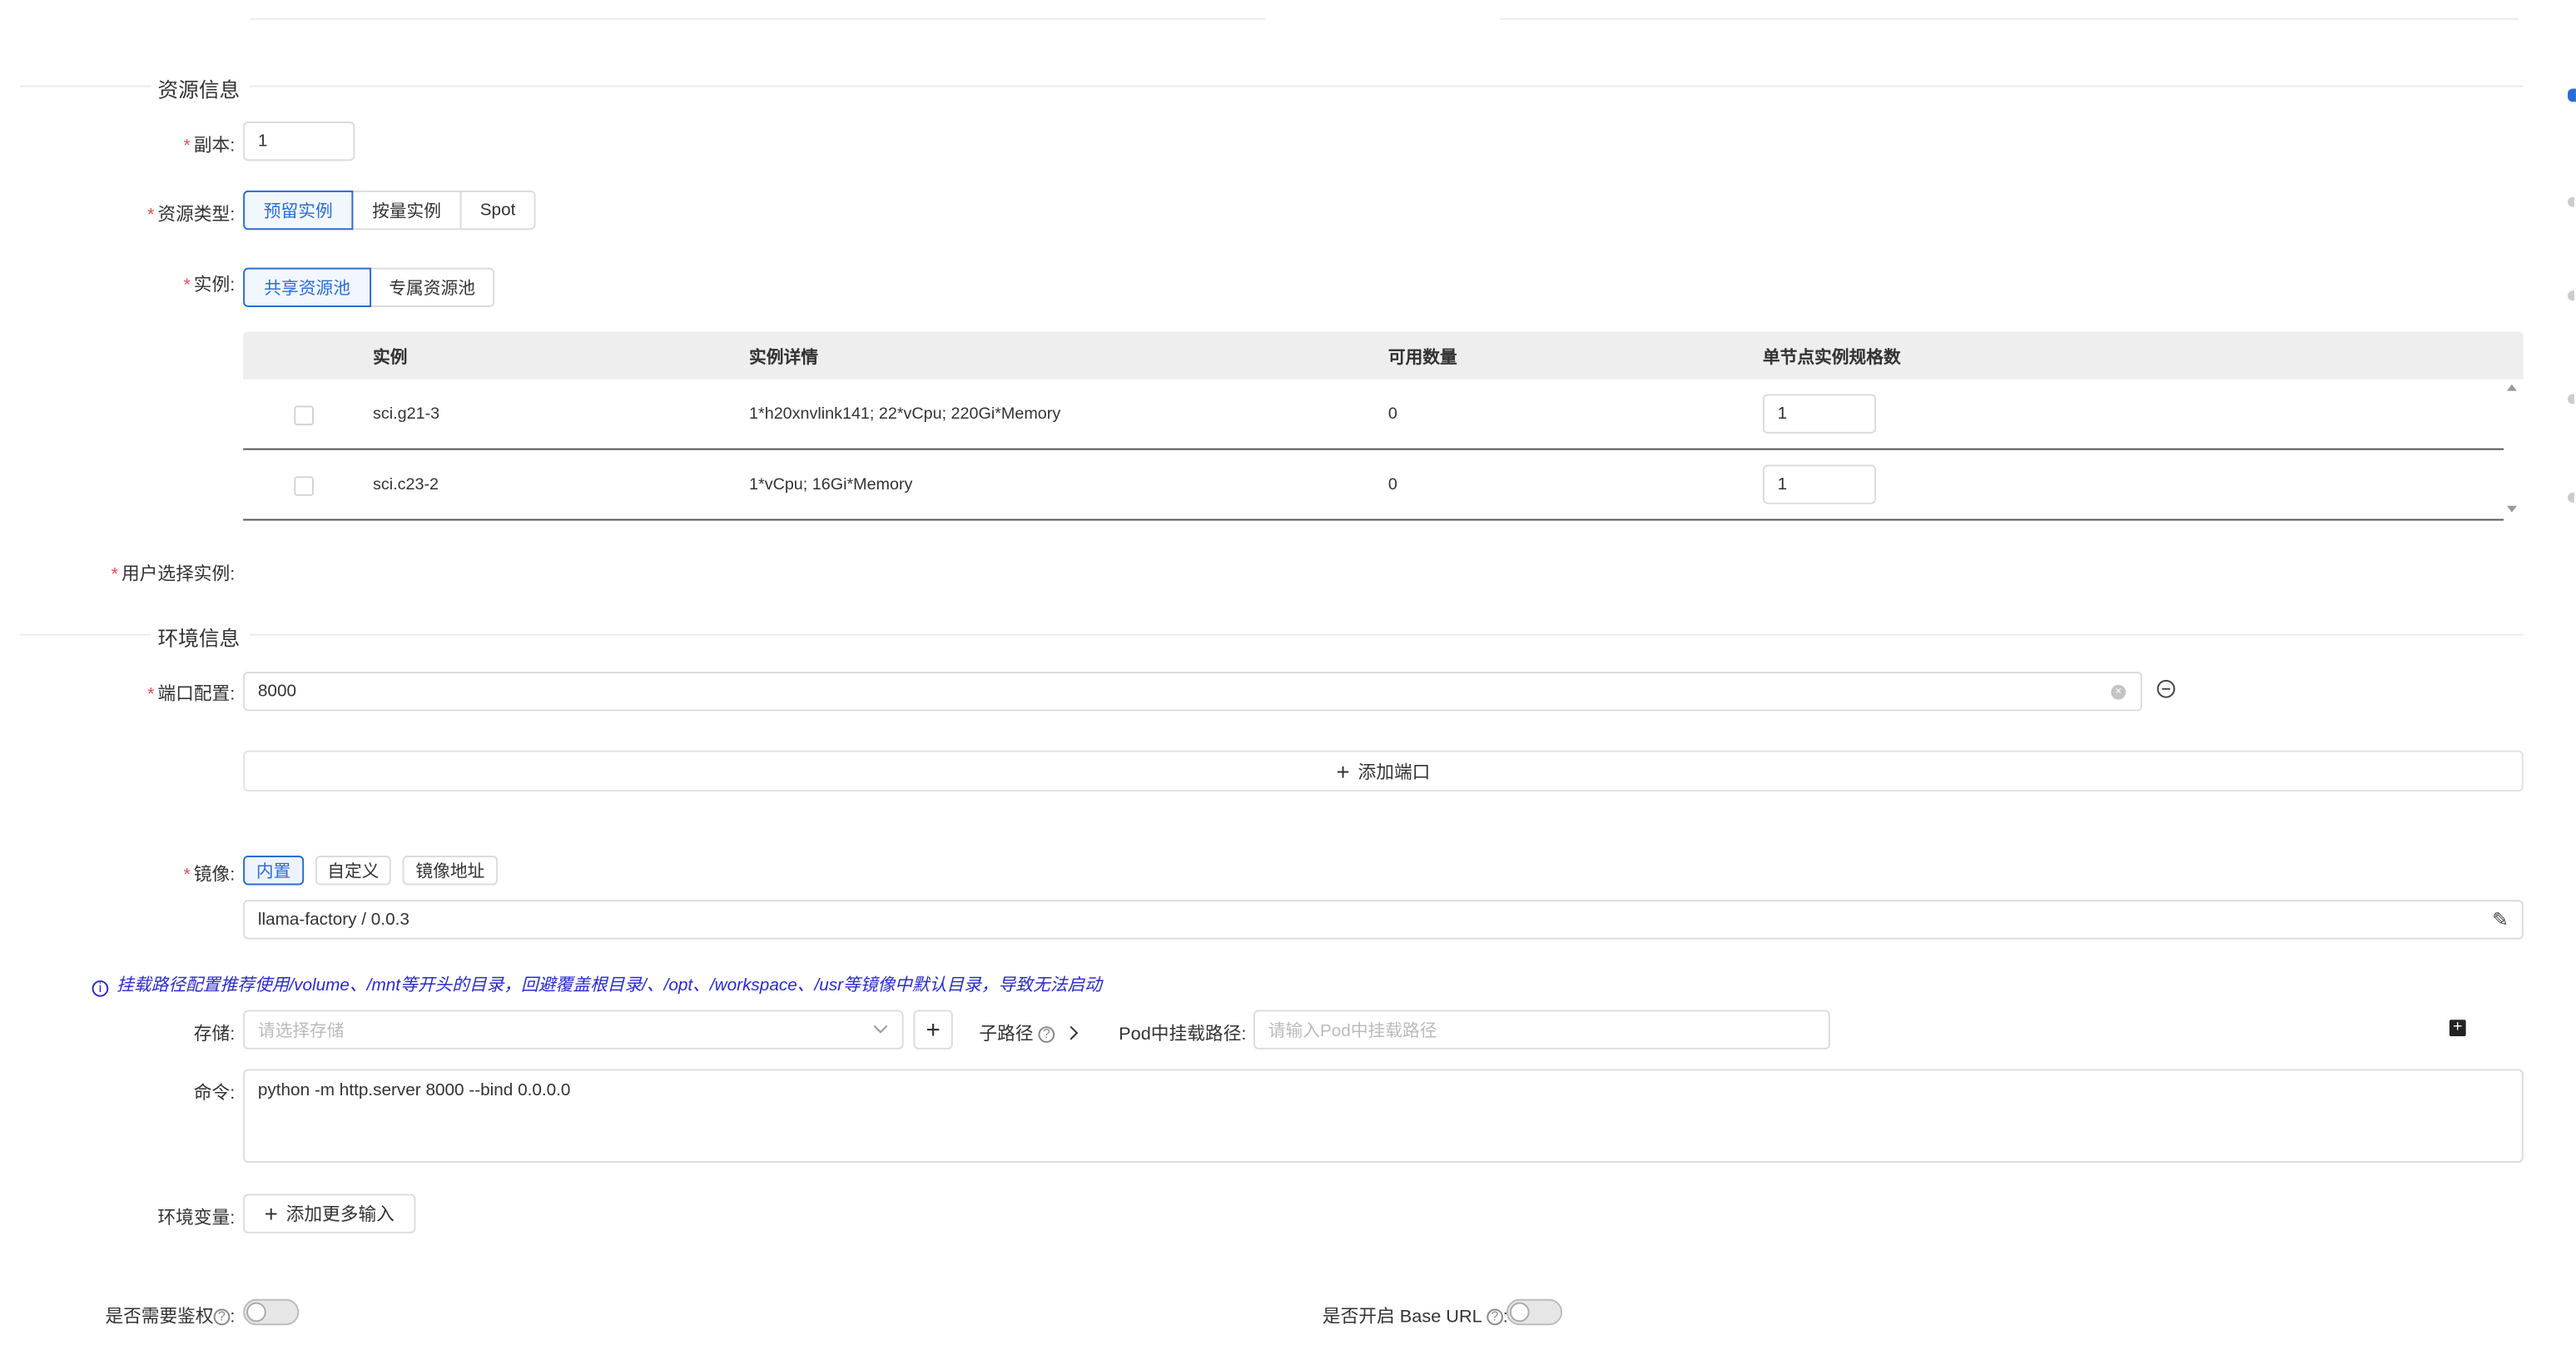 This screenshot has height=1345, width=2576. What do you see at coordinates (2166, 688) in the screenshot?
I see `remove-port-icon` at bounding box center [2166, 688].